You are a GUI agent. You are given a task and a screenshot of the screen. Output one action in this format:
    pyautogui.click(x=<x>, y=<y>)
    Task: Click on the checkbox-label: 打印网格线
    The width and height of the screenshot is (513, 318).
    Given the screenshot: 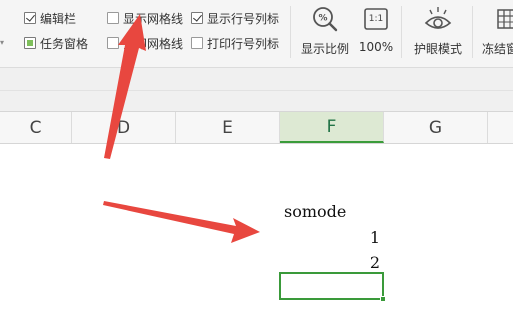 What is the action you would take?
    pyautogui.click(x=153, y=43)
    